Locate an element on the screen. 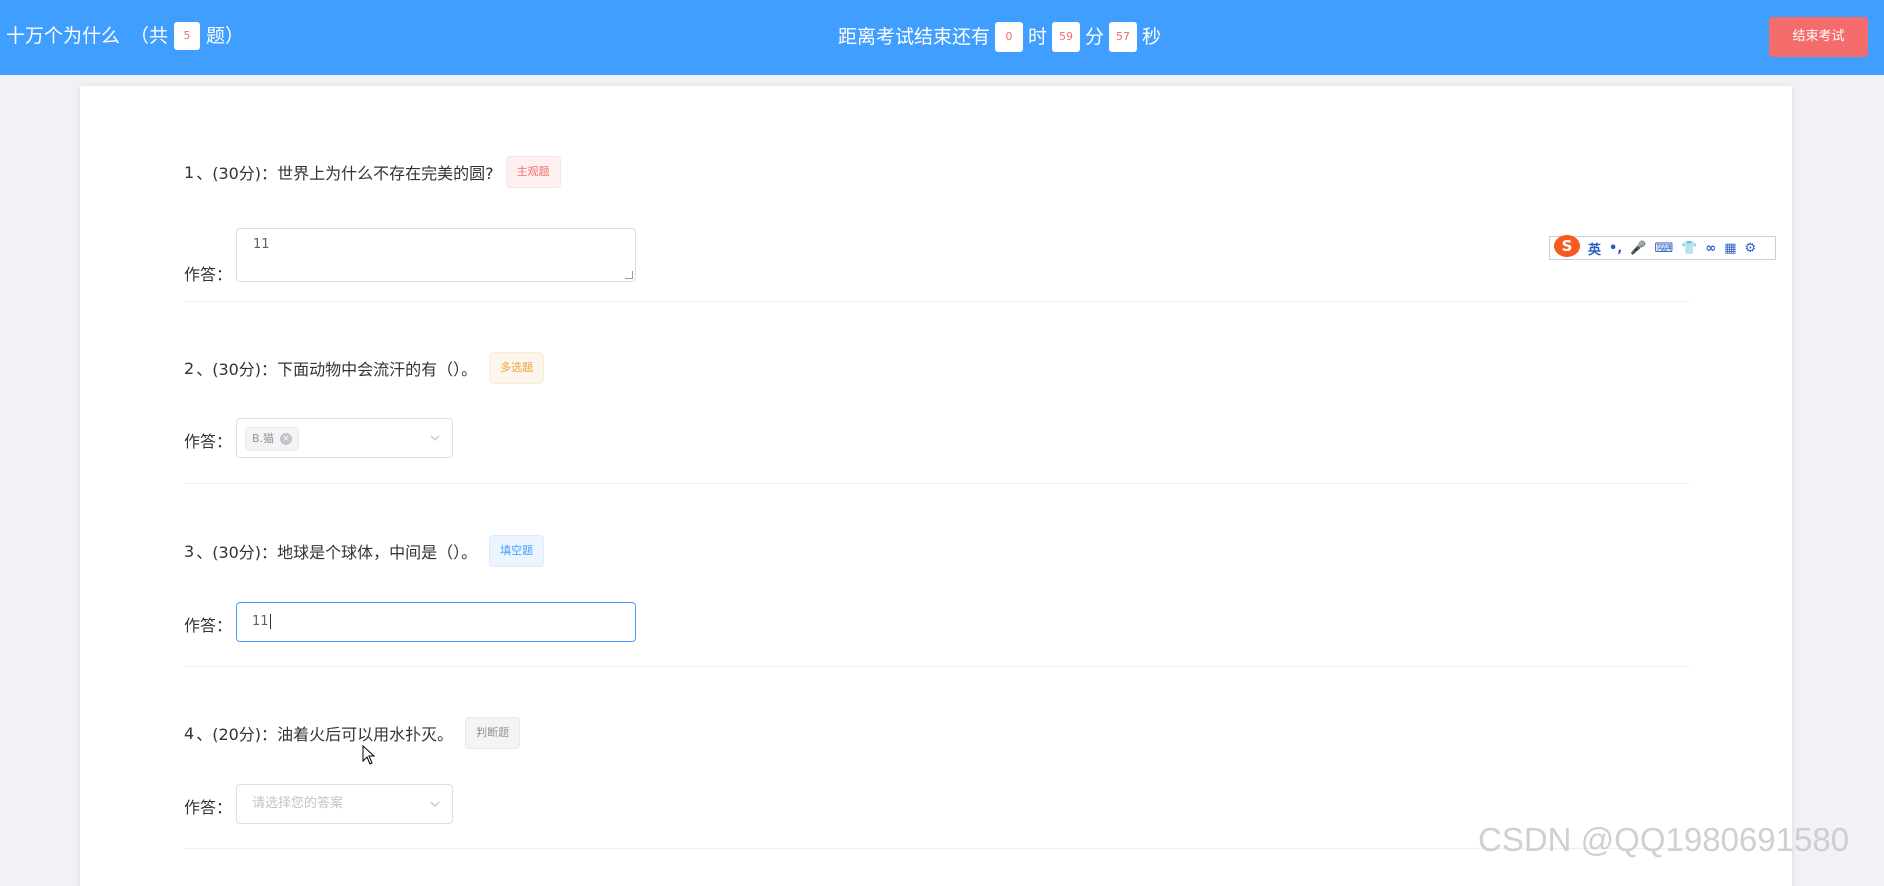 The width and height of the screenshot is (1884, 886). ime-keyboard-icon: ⌨ is located at coordinates (1663, 248).